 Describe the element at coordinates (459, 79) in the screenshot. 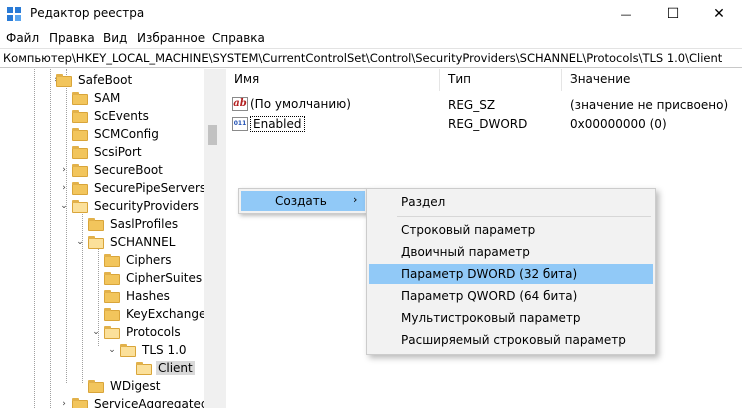

I see `column-header-type: Тип` at that location.